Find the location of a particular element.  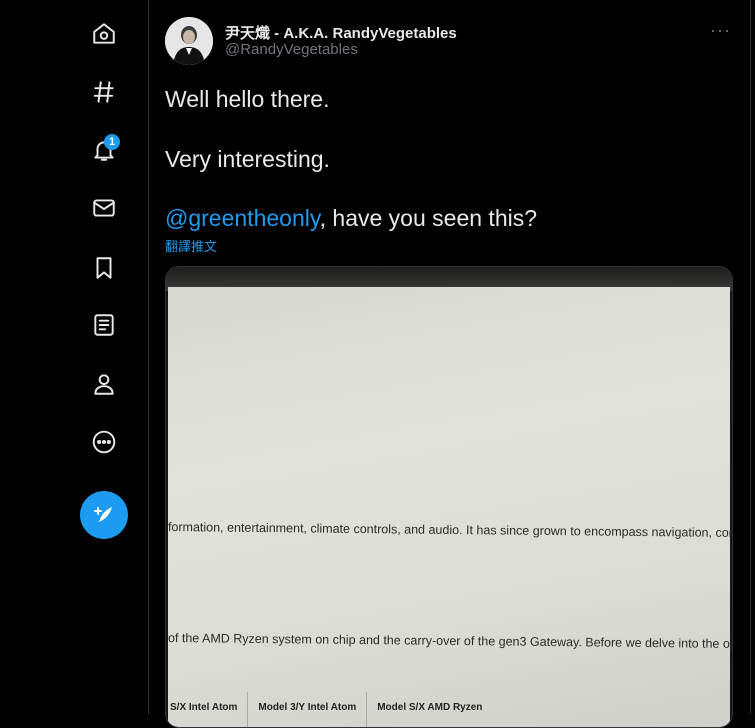

tweet-text-line-2: Very interesting. is located at coordinates (247, 159).